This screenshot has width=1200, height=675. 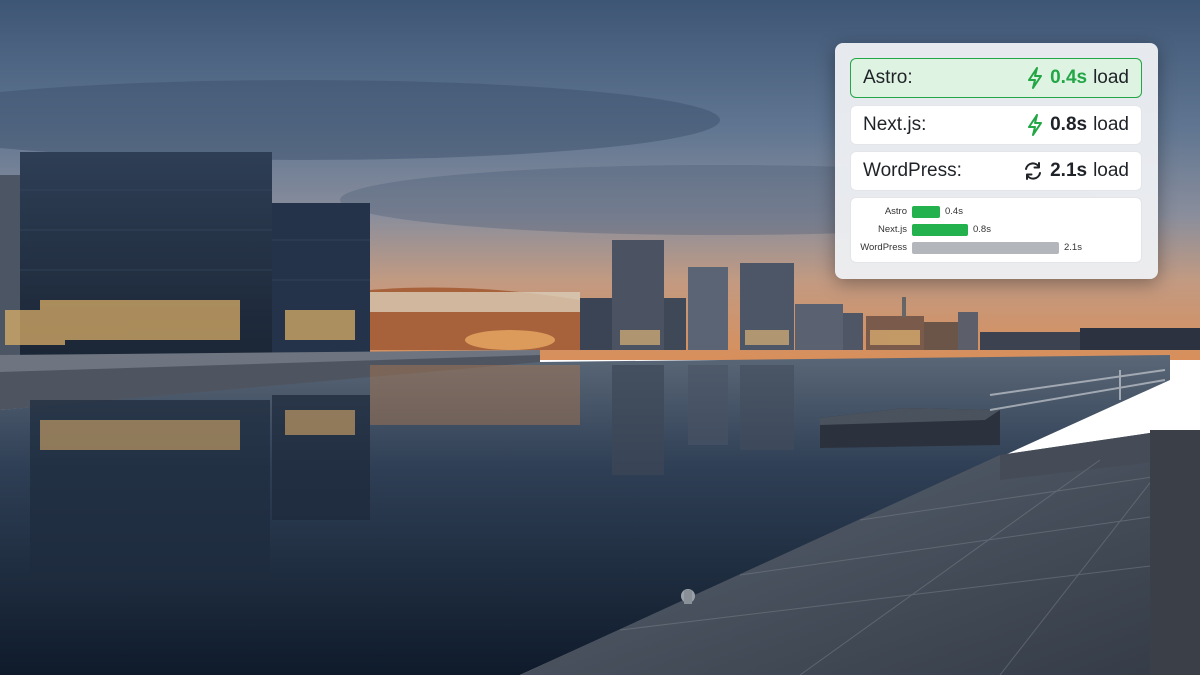 I want to click on mini-chart-row-wordpress: WordPress 2.1s, so click(x=997, y=248).